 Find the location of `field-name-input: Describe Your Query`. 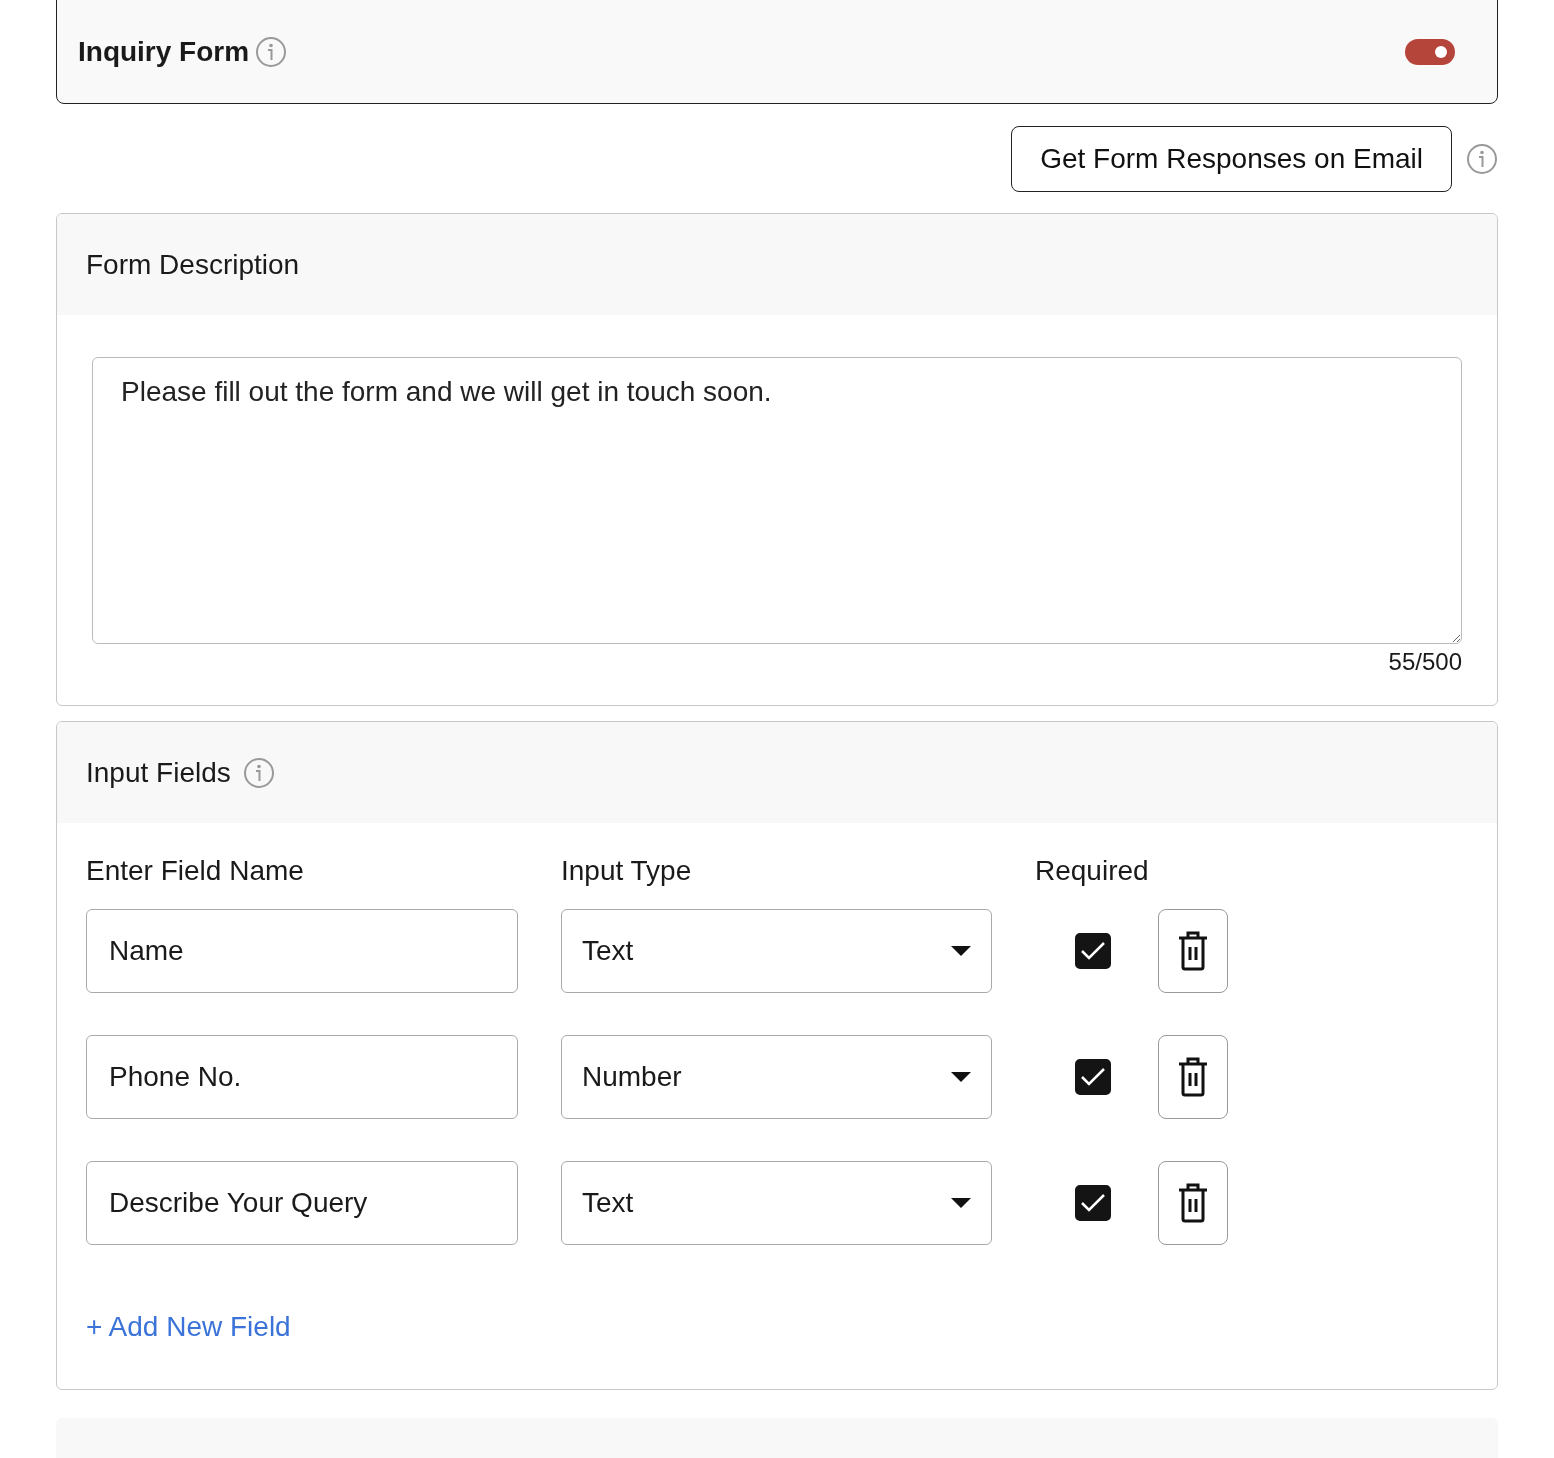

field-name-input: Describe Your Query is located at coordinates (302, 1203).